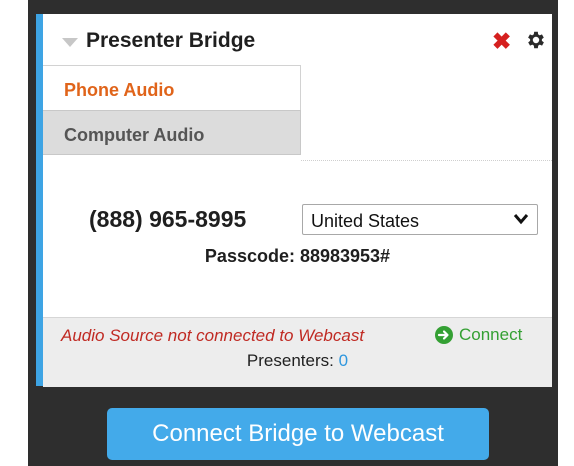 The image size is (574, 466). What do you see at coordinates (171, 40) in the screenshot?
I see `panel-title: Presenter Bridge` at bounding box center [171, 40].